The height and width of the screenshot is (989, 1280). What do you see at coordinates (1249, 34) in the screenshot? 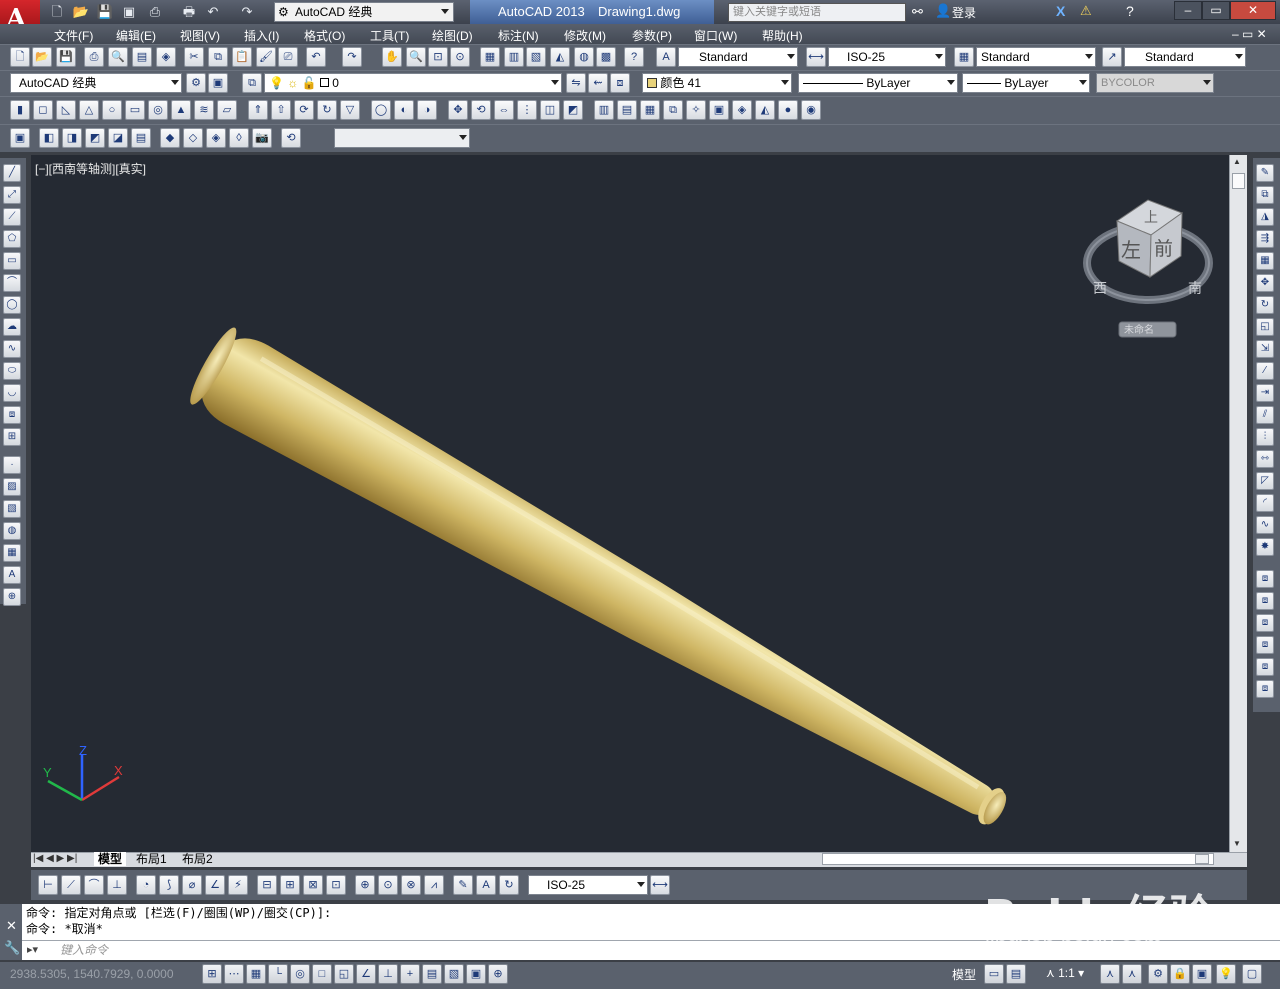
I see `doc-window-controls: – ▭ ✕` at bounding box center [1249, 34].